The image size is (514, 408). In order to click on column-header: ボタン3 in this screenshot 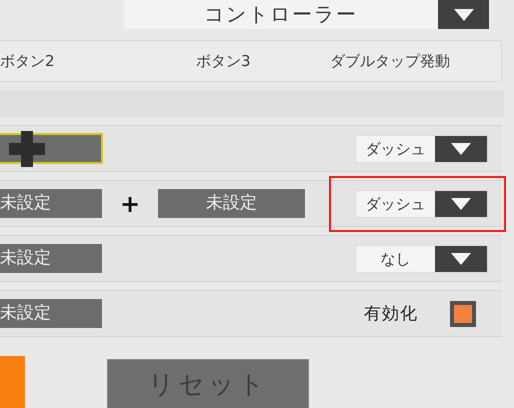, I will do `click(224, 61)`.